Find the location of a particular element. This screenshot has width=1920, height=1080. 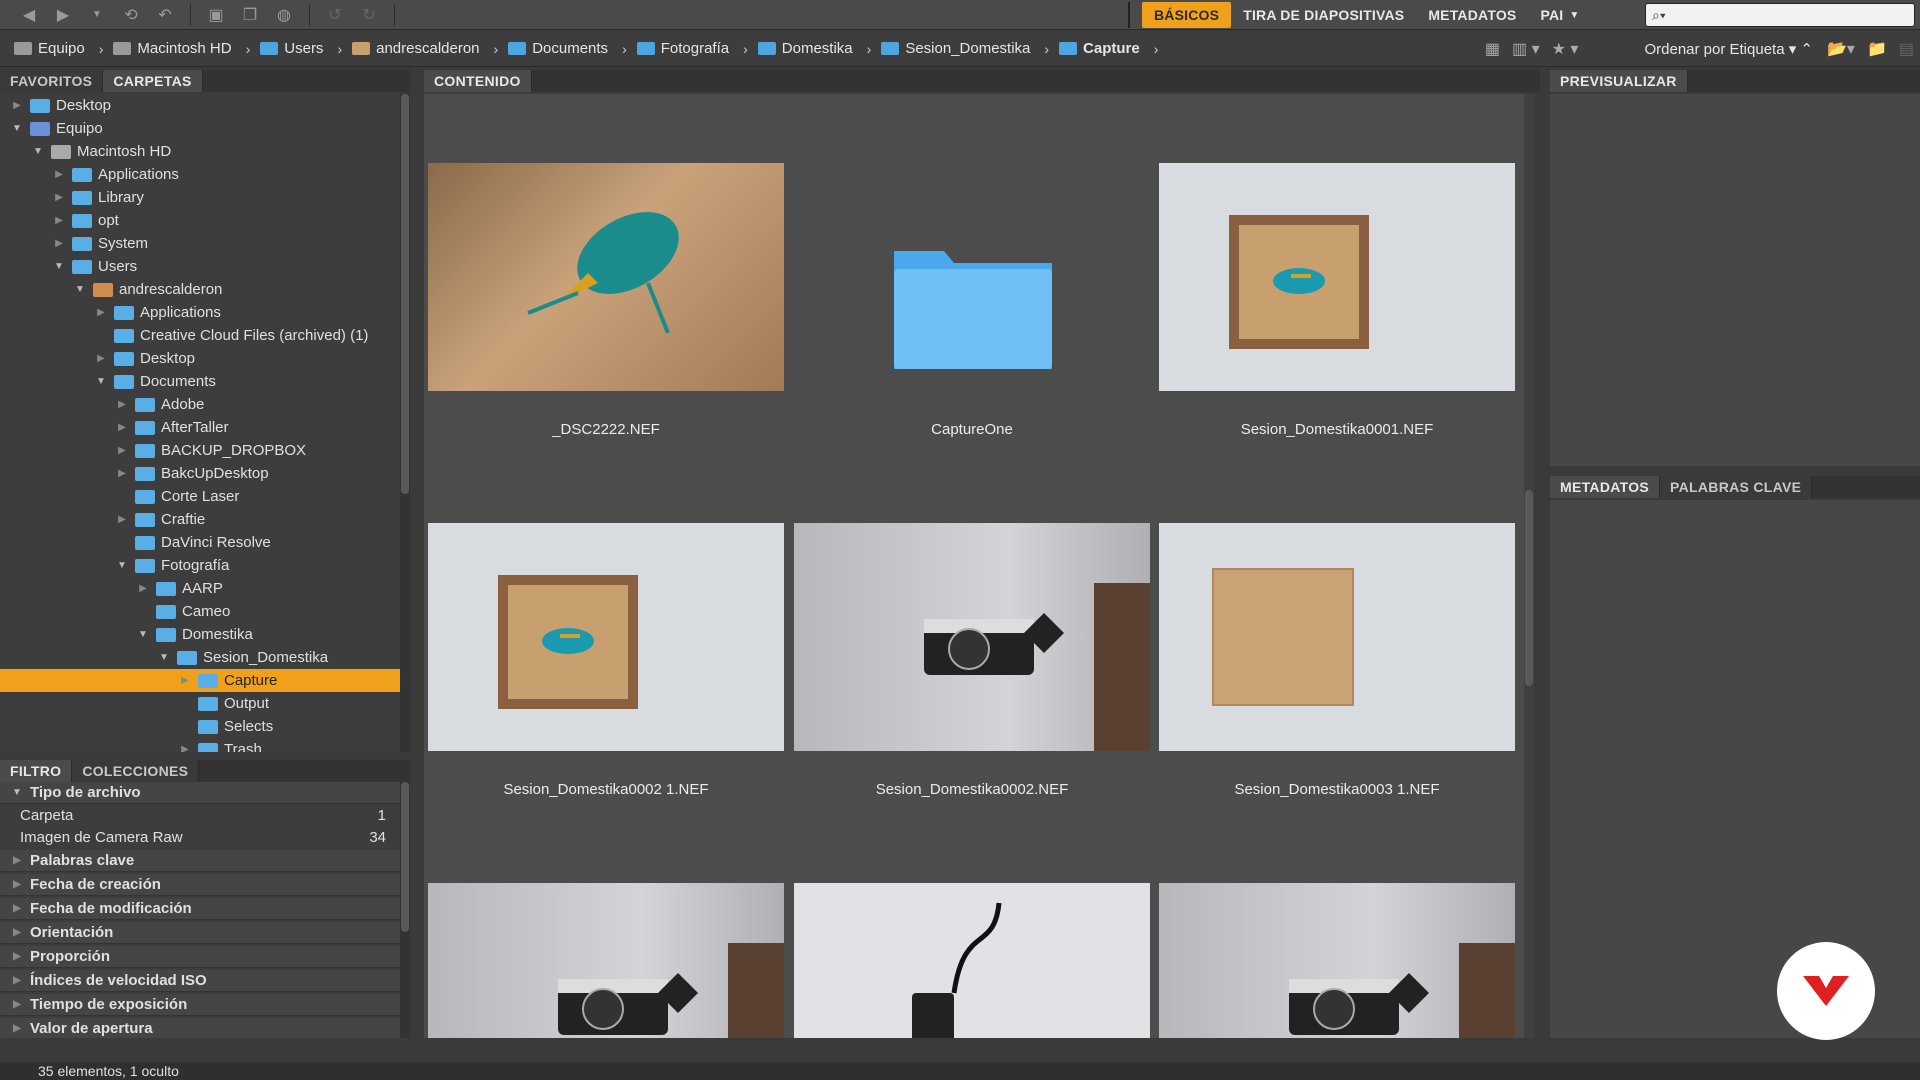

forward-icon: ▶ is located at coordinates (63, 15).